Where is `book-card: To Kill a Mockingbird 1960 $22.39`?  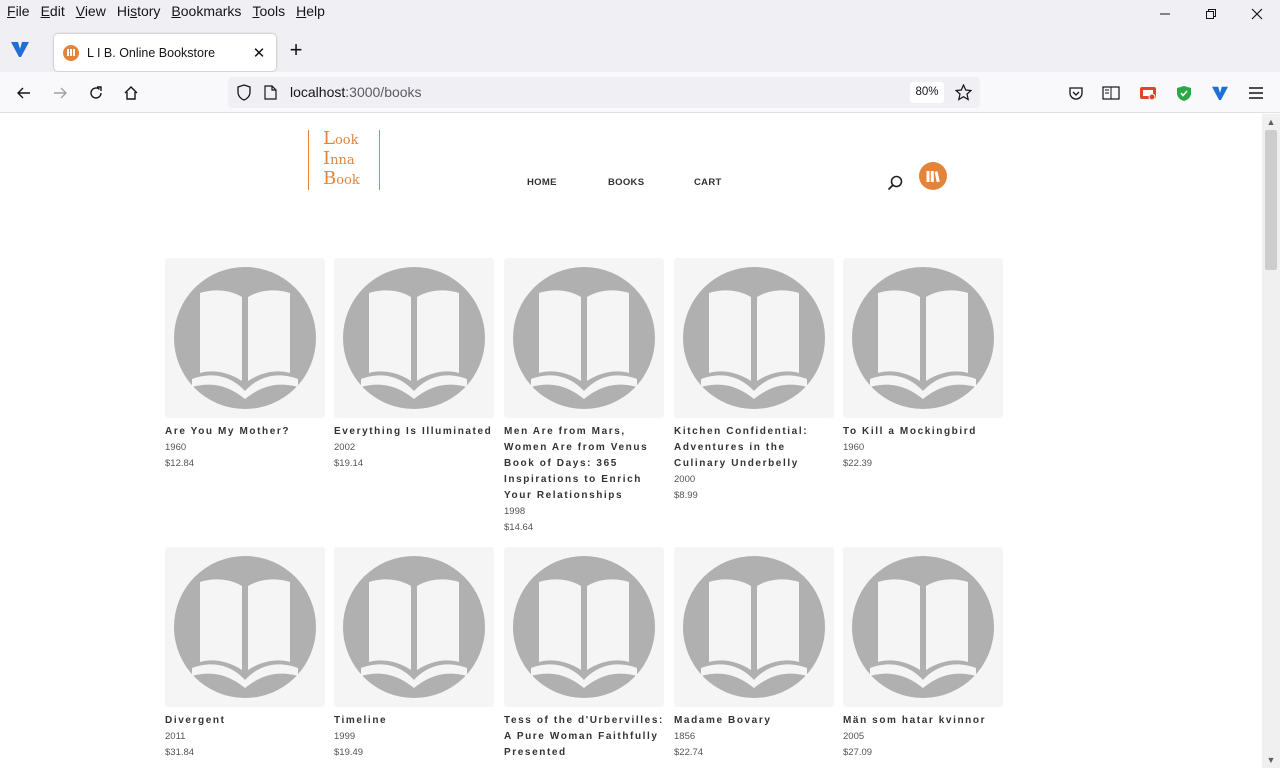 book-card: To Kill a Mockingbird 1960 $22.39 is located at coordinates (923, 365).